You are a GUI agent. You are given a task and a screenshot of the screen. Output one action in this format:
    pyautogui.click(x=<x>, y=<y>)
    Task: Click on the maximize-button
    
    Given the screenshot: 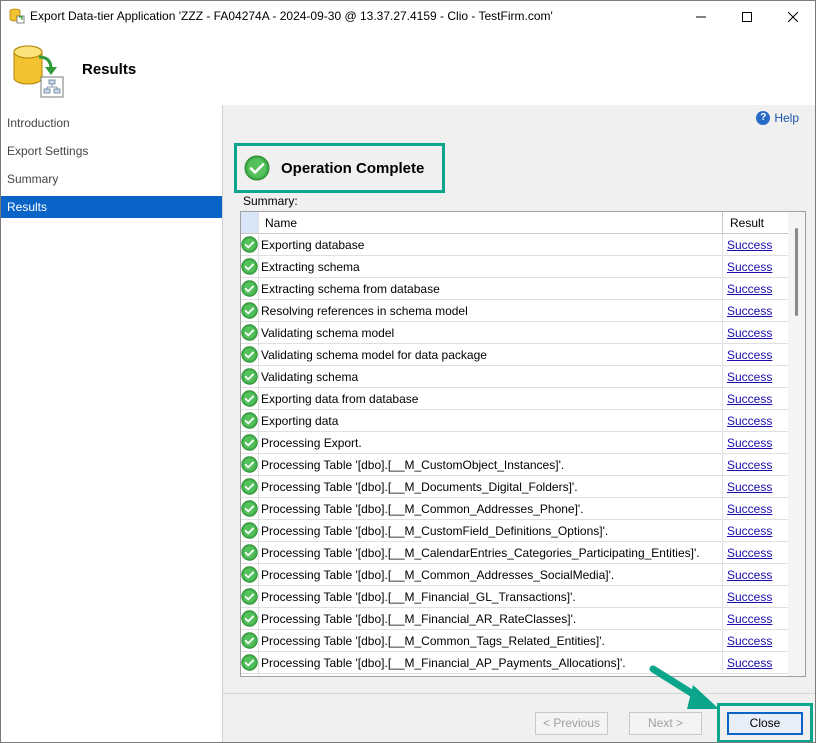 What is the action you would take?
    pyautogui.click(x=747, y=16)
    